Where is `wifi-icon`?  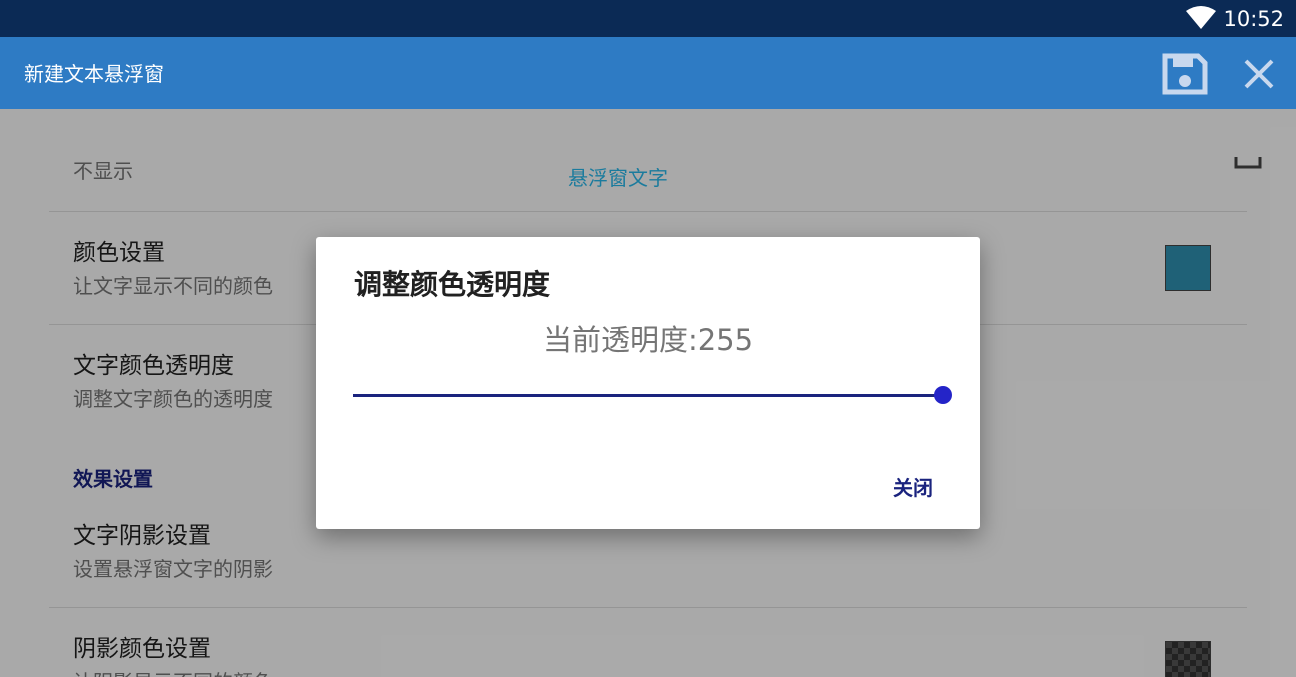
wifi-icon is located at coordinates (1201, 17).